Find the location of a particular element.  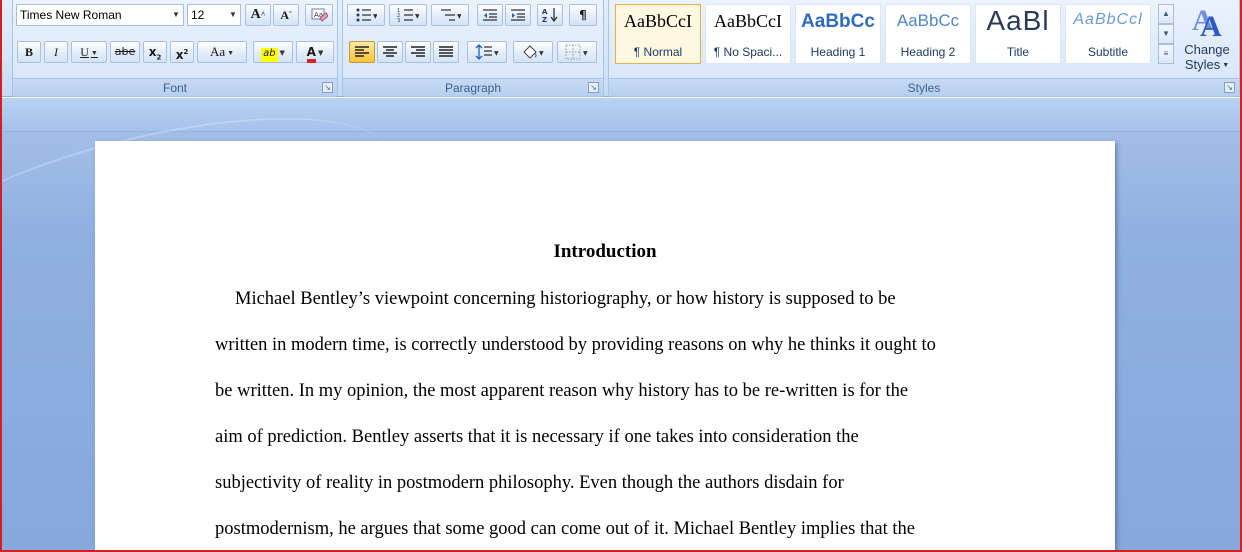

change-case-label: Aa is located at coordinates (217, 51).